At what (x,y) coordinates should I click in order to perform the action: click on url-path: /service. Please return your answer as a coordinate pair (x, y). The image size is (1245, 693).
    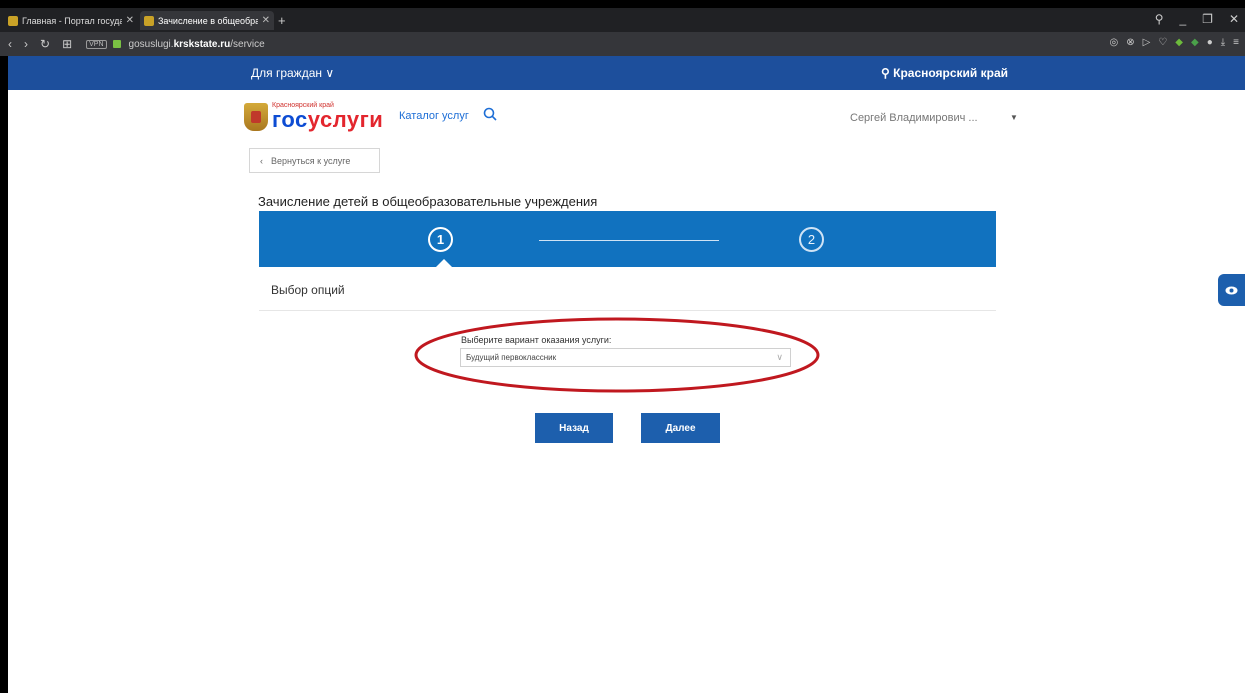
    Looking at the image, I should click on (247, 44).